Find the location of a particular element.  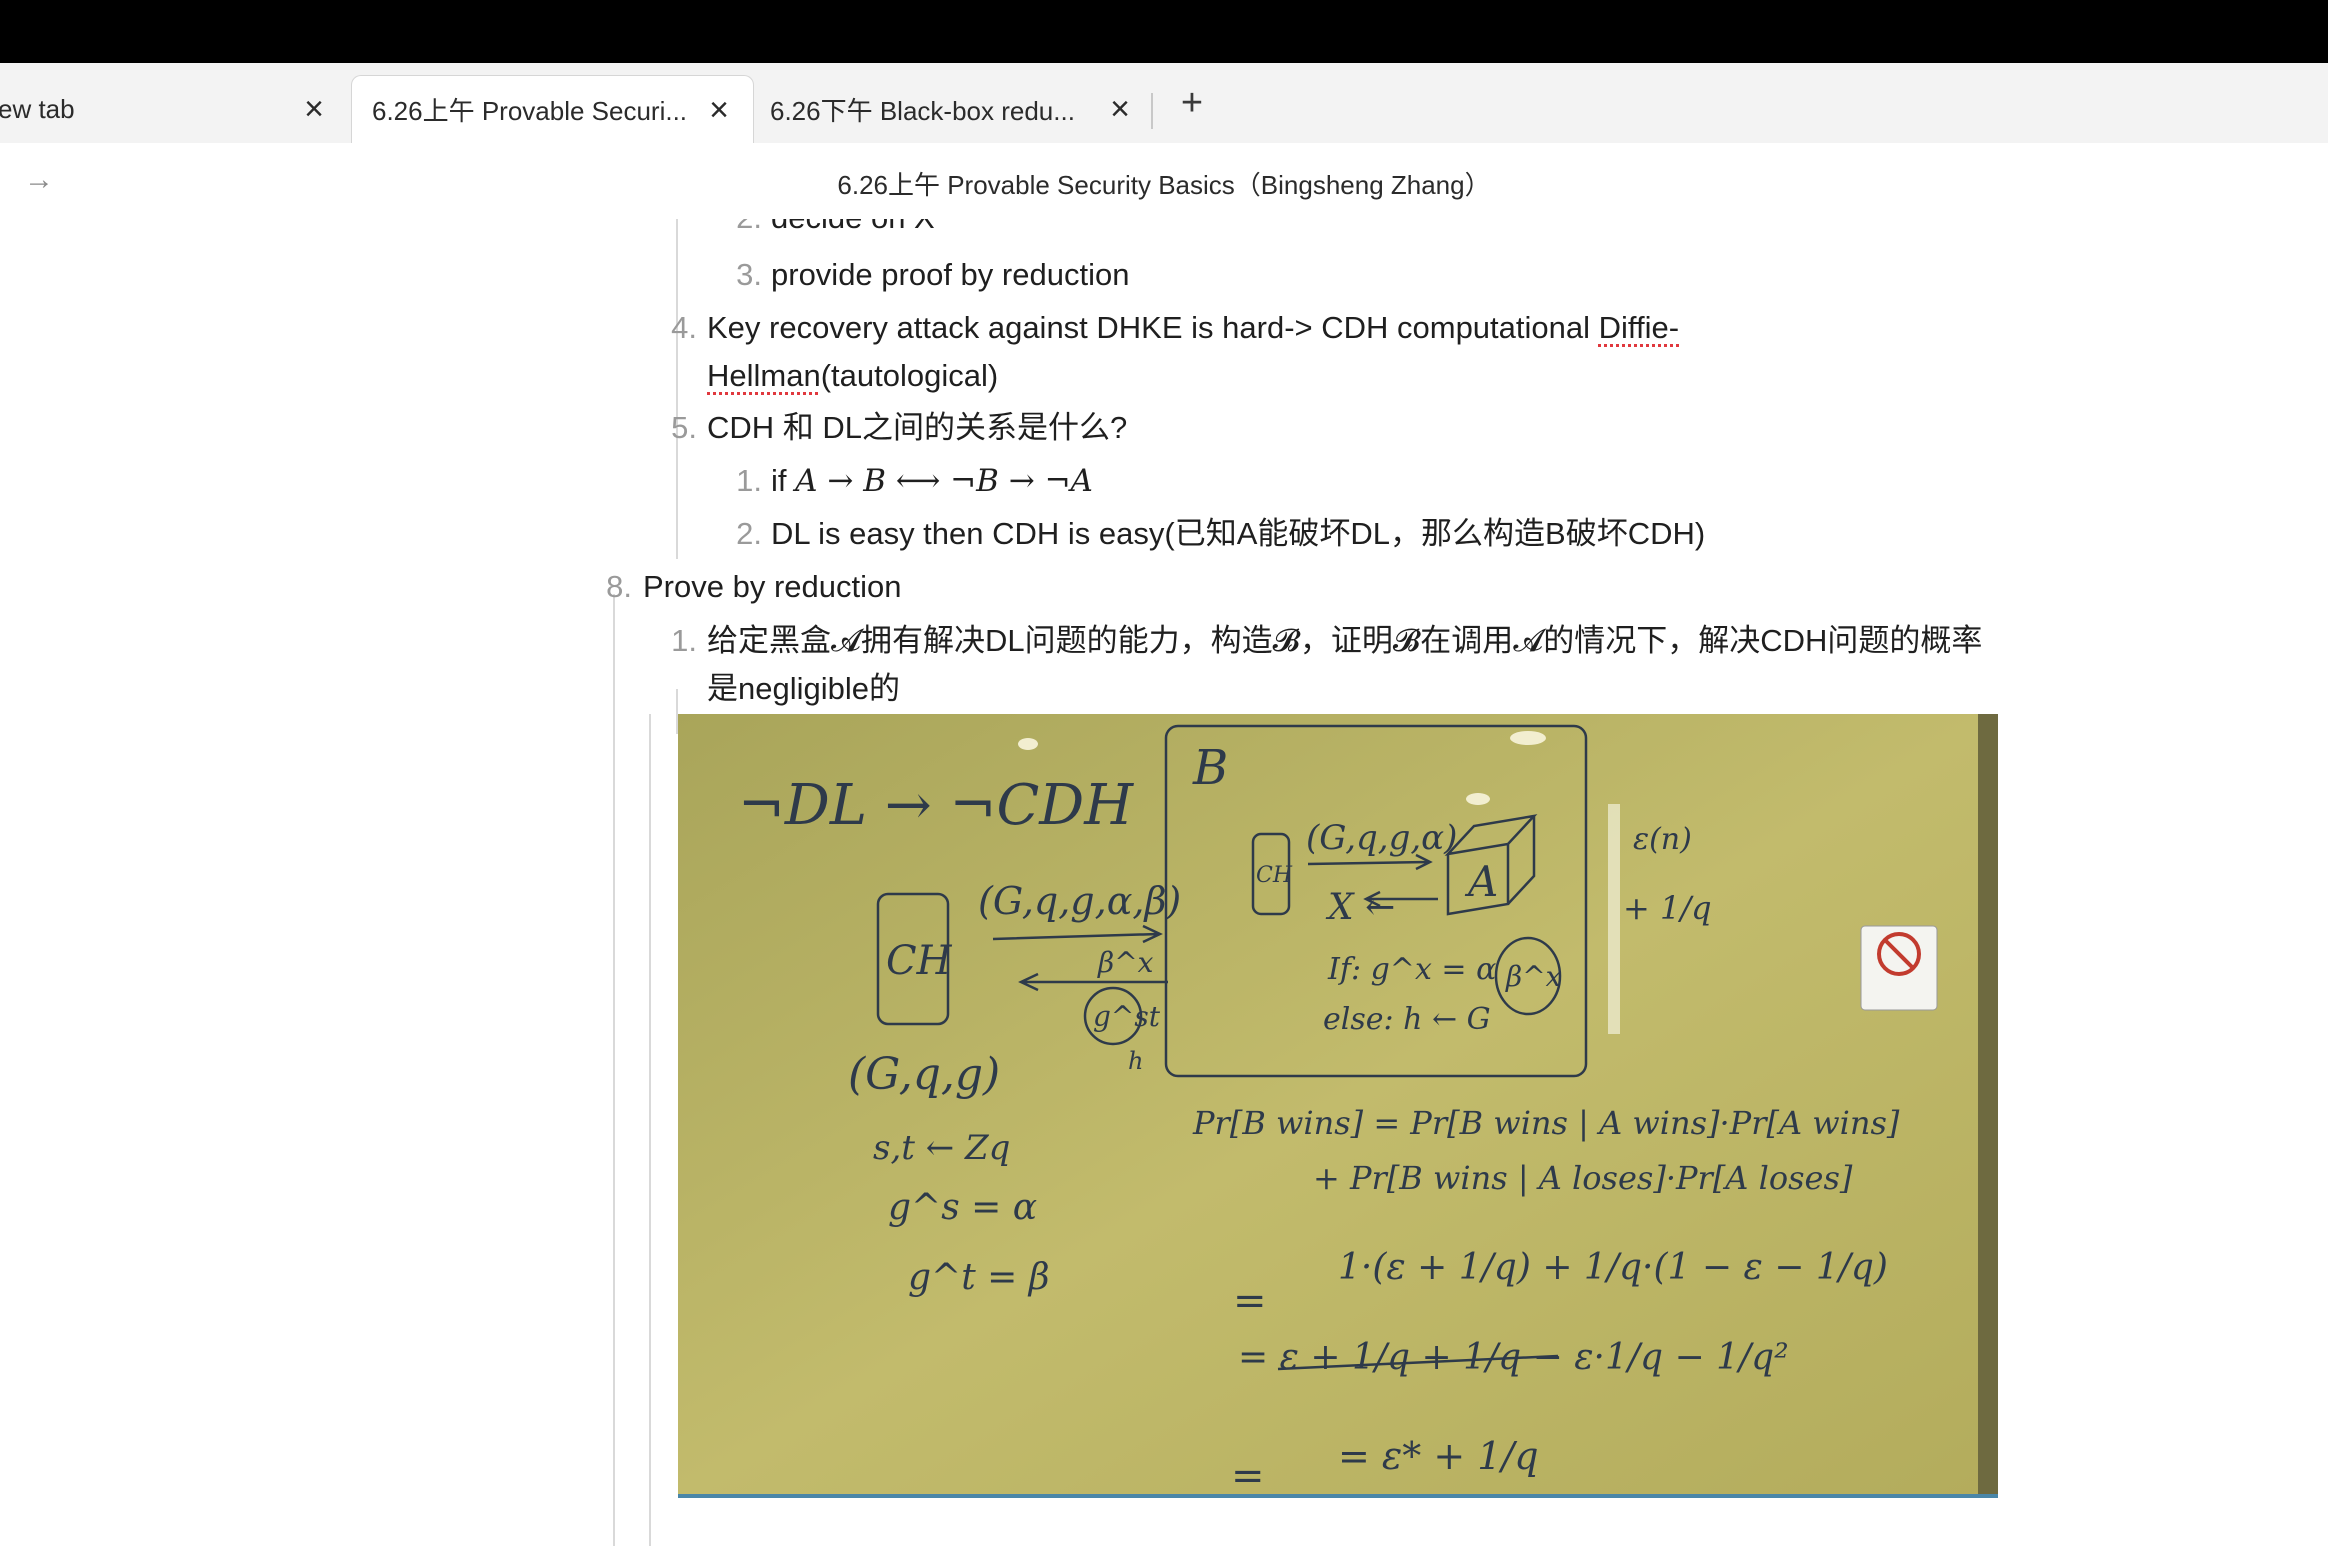

tab-black-box-reduction: 6.26下午 Black-box redu... × is located at coordinates (954, 109).